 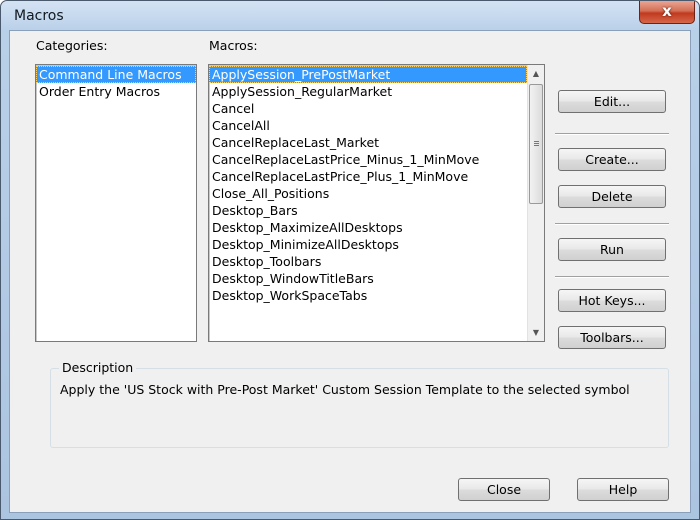 I want to click on category-list-item: Command Line Macros, so click(x=116, y=74).